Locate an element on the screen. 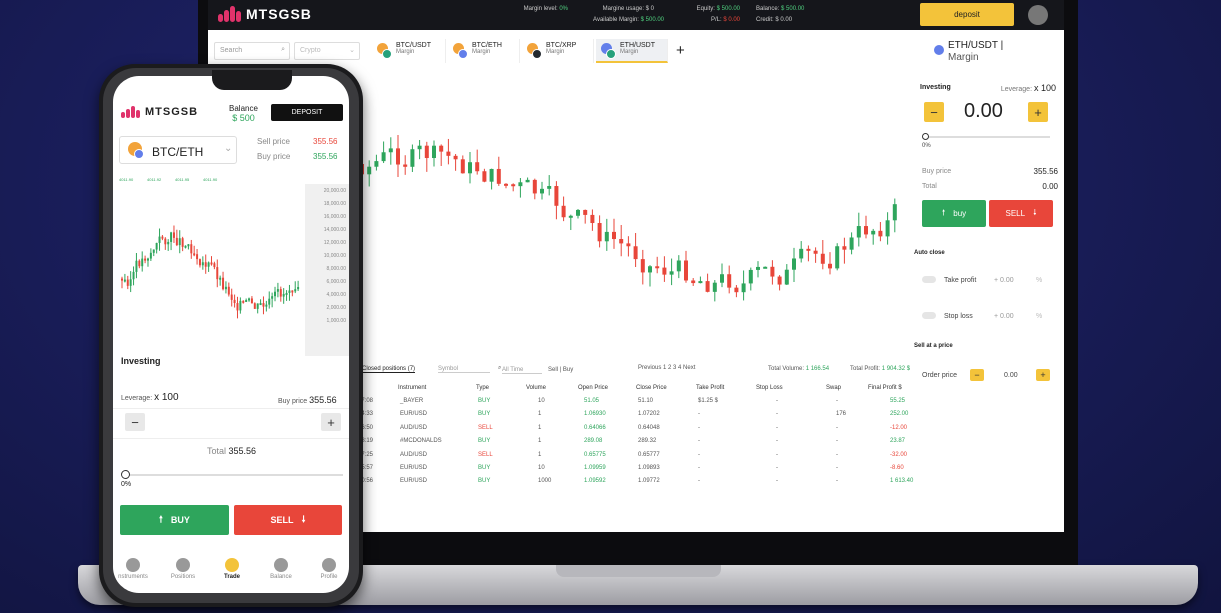 The height and width of the screenshot is (613, 1221). mobile-buy-button: 🠕 BUY is located at coordinates (174, 520).